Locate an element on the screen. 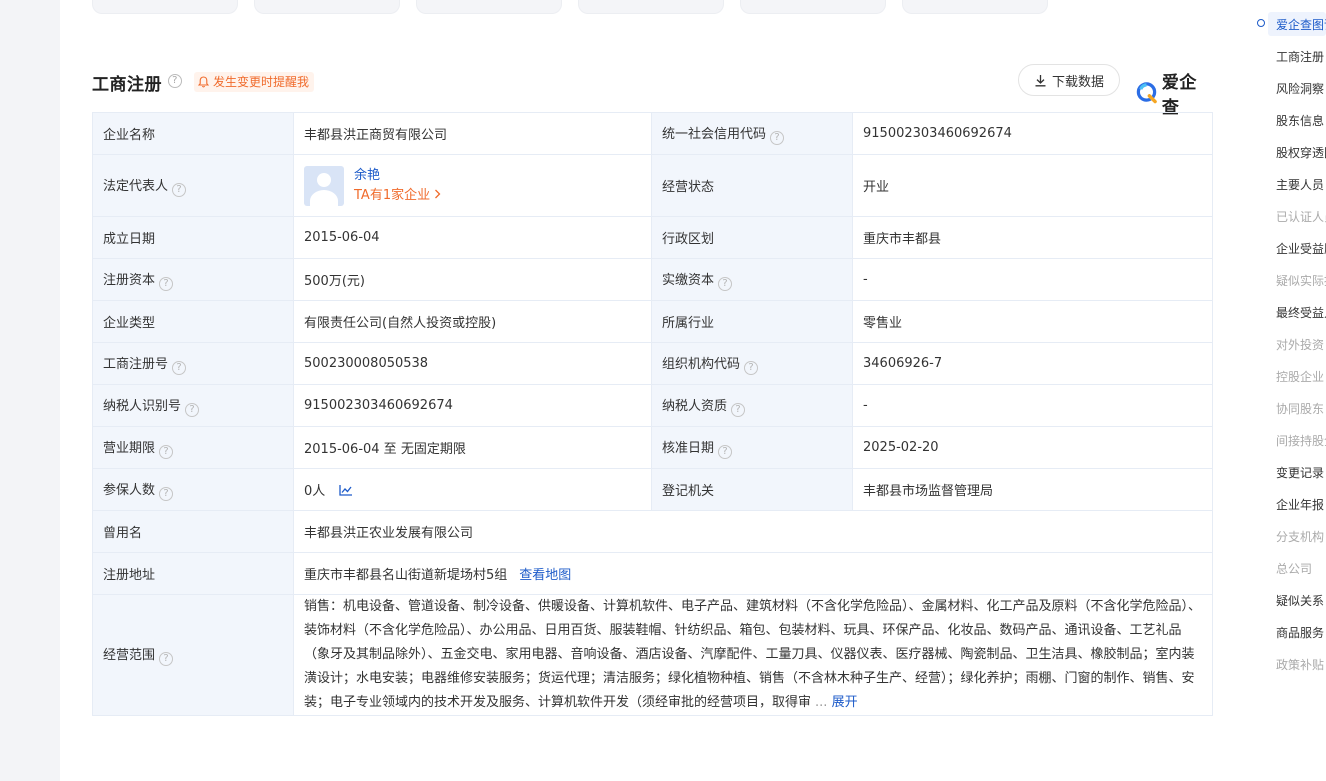  company-name-label: 企业名称 is located at coordinates (193, 133).